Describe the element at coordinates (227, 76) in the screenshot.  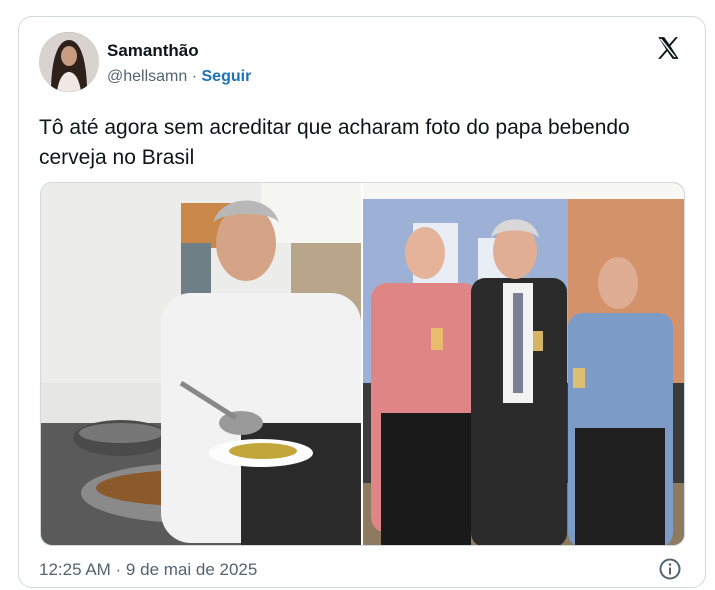
I see `follow-button: Seguir` at that location.